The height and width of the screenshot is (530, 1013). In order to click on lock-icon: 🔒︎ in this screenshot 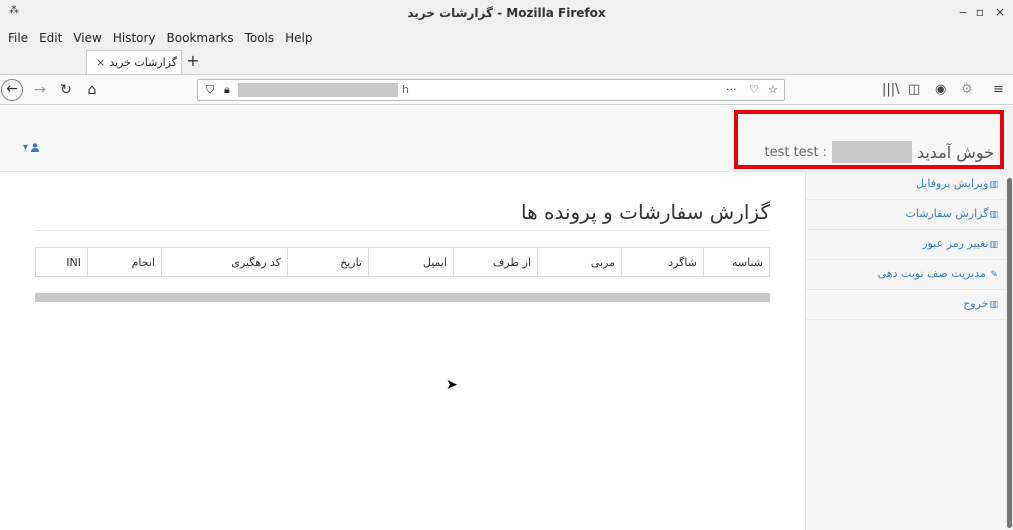, I will do `click(227, 90)`.